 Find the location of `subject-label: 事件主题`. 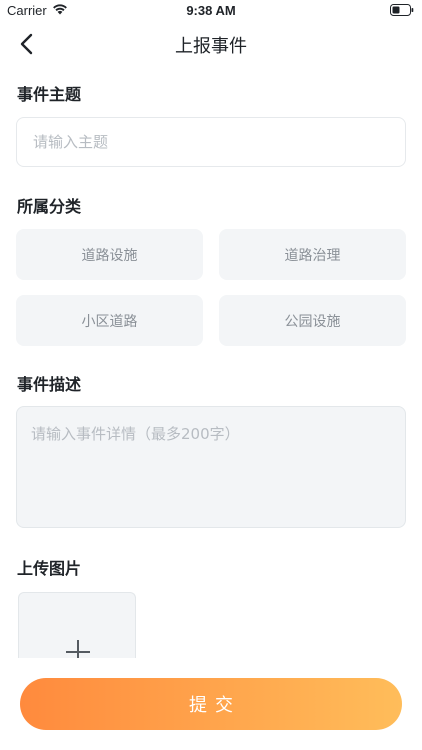

subject-label: 事件主题 is located at coordinates (49, 94).